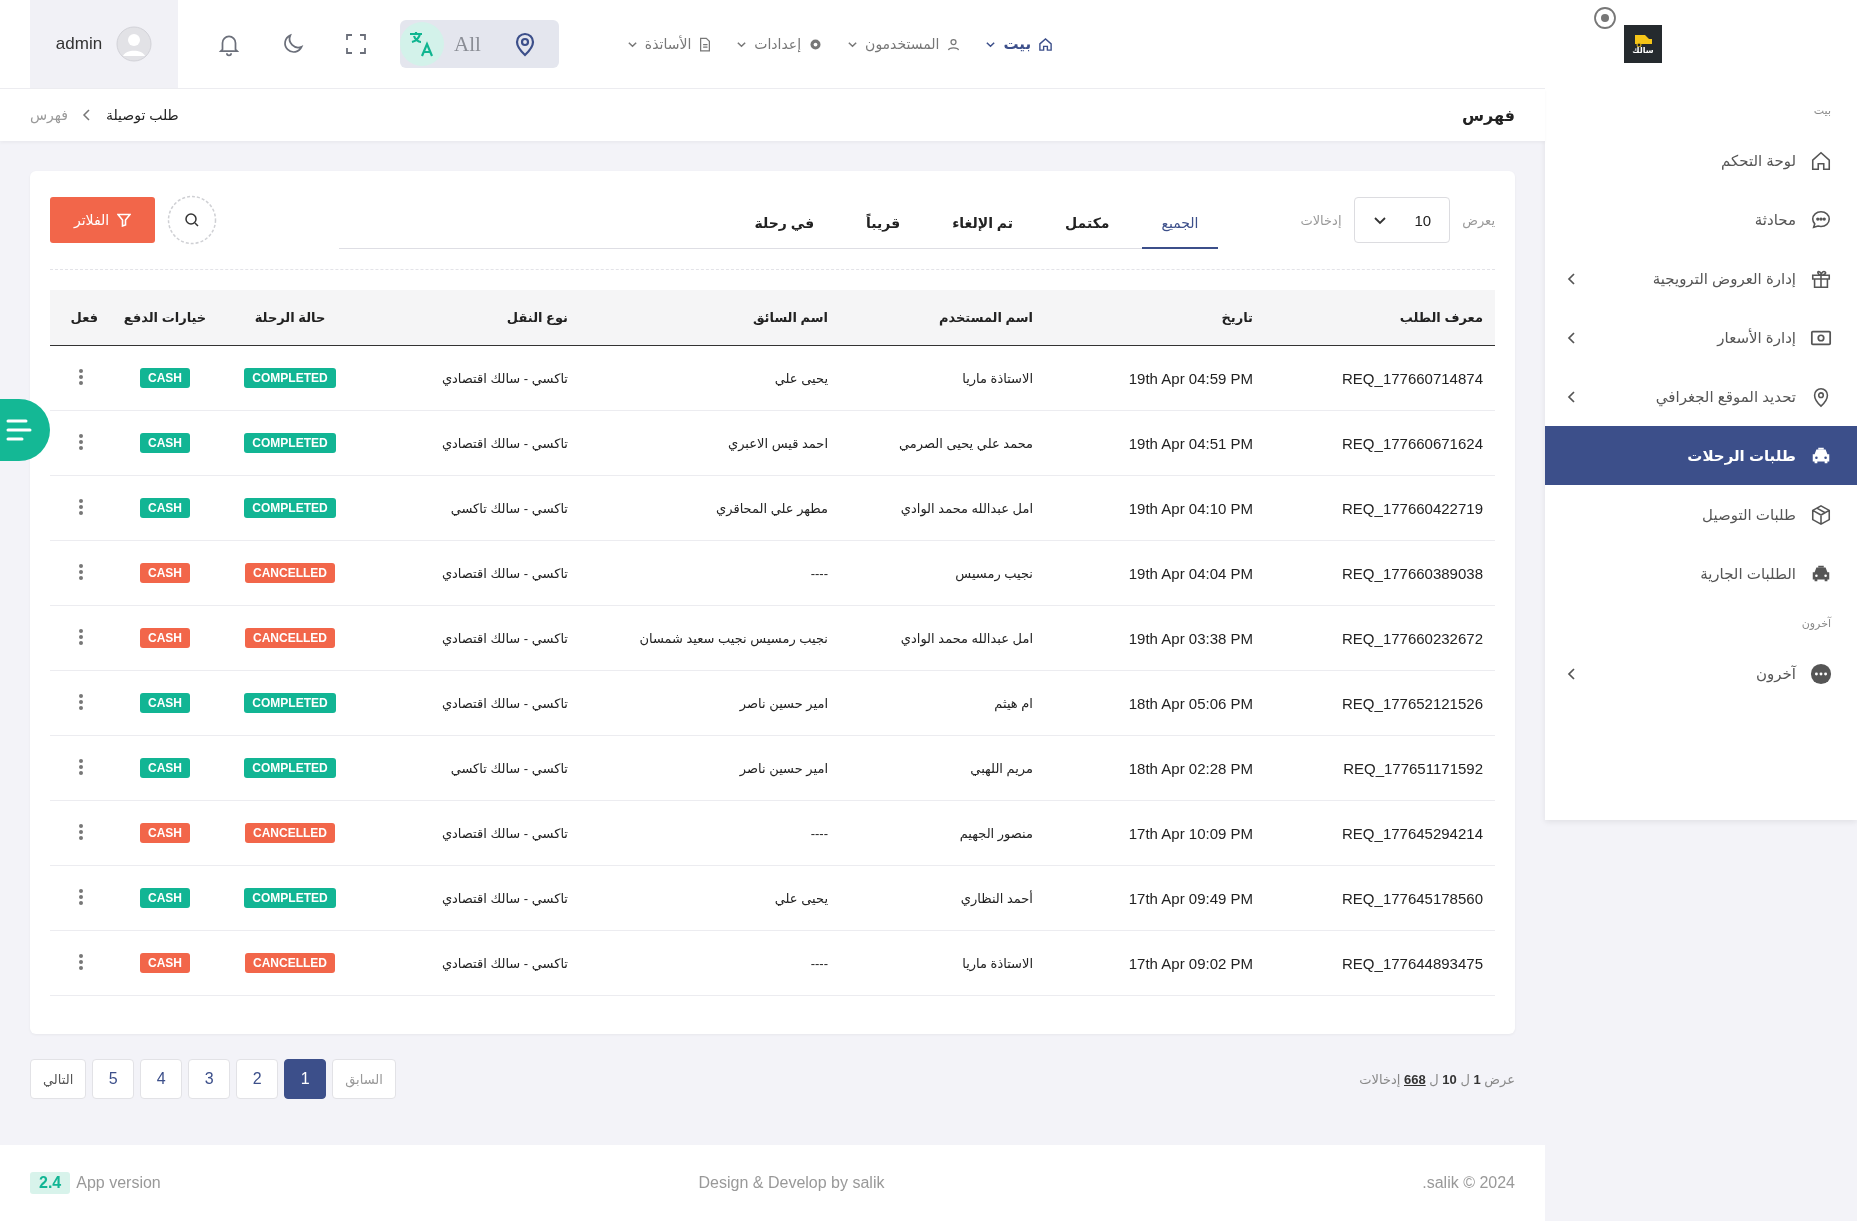 This screenshot has height=1221, width=1857. What do you see at coordinates (1605, 18) in the screenshot?
I see `radio-icon` at bounding box center [1605, 18].